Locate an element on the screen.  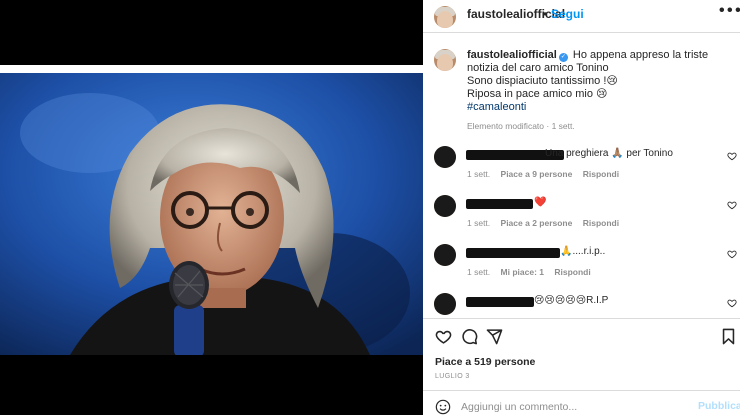
caption-avatar is located at coordinates (445, 60).